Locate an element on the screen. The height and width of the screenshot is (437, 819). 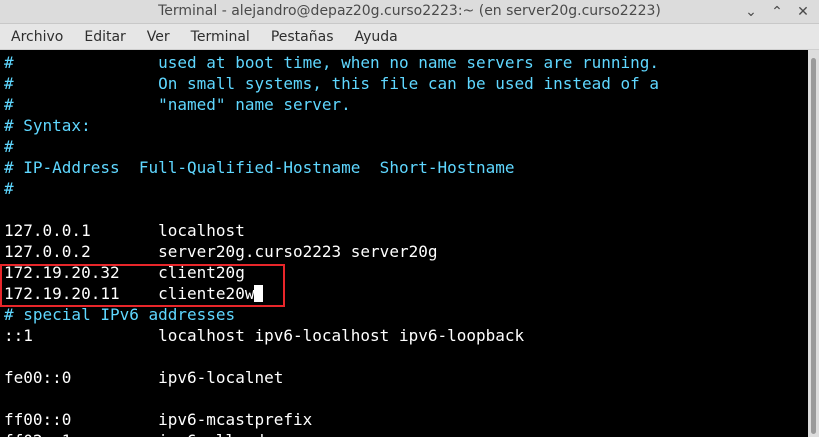
terminal-line: 127.0.0.2 server20g.curso2223 server20g is located at coordinates (220, 251).